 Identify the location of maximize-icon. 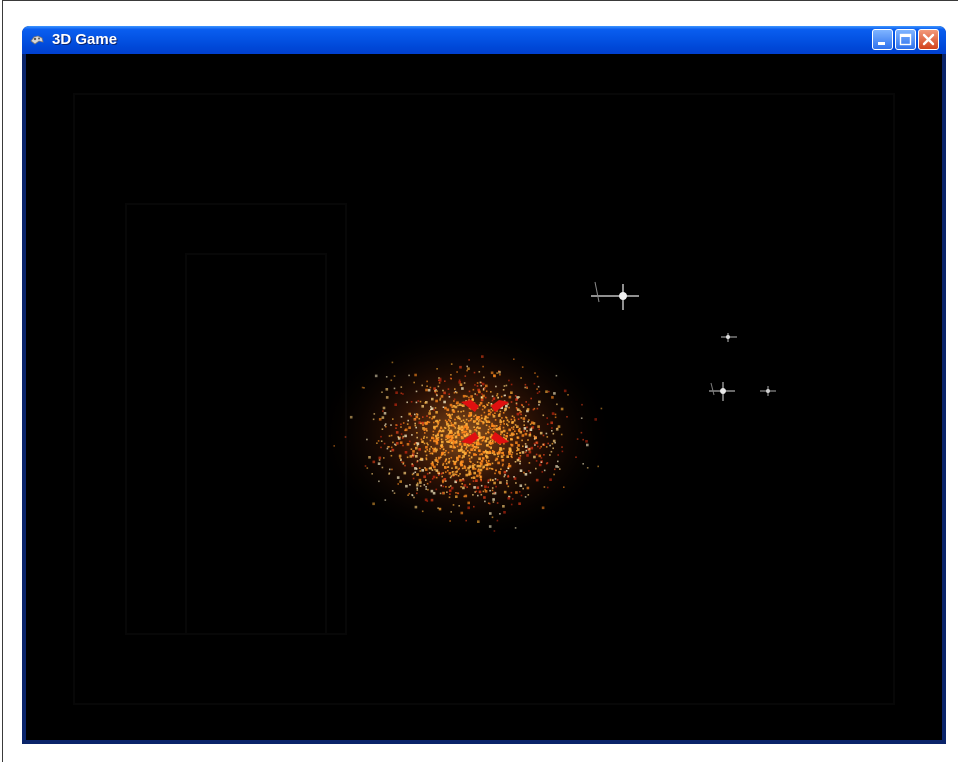
(905, 39).